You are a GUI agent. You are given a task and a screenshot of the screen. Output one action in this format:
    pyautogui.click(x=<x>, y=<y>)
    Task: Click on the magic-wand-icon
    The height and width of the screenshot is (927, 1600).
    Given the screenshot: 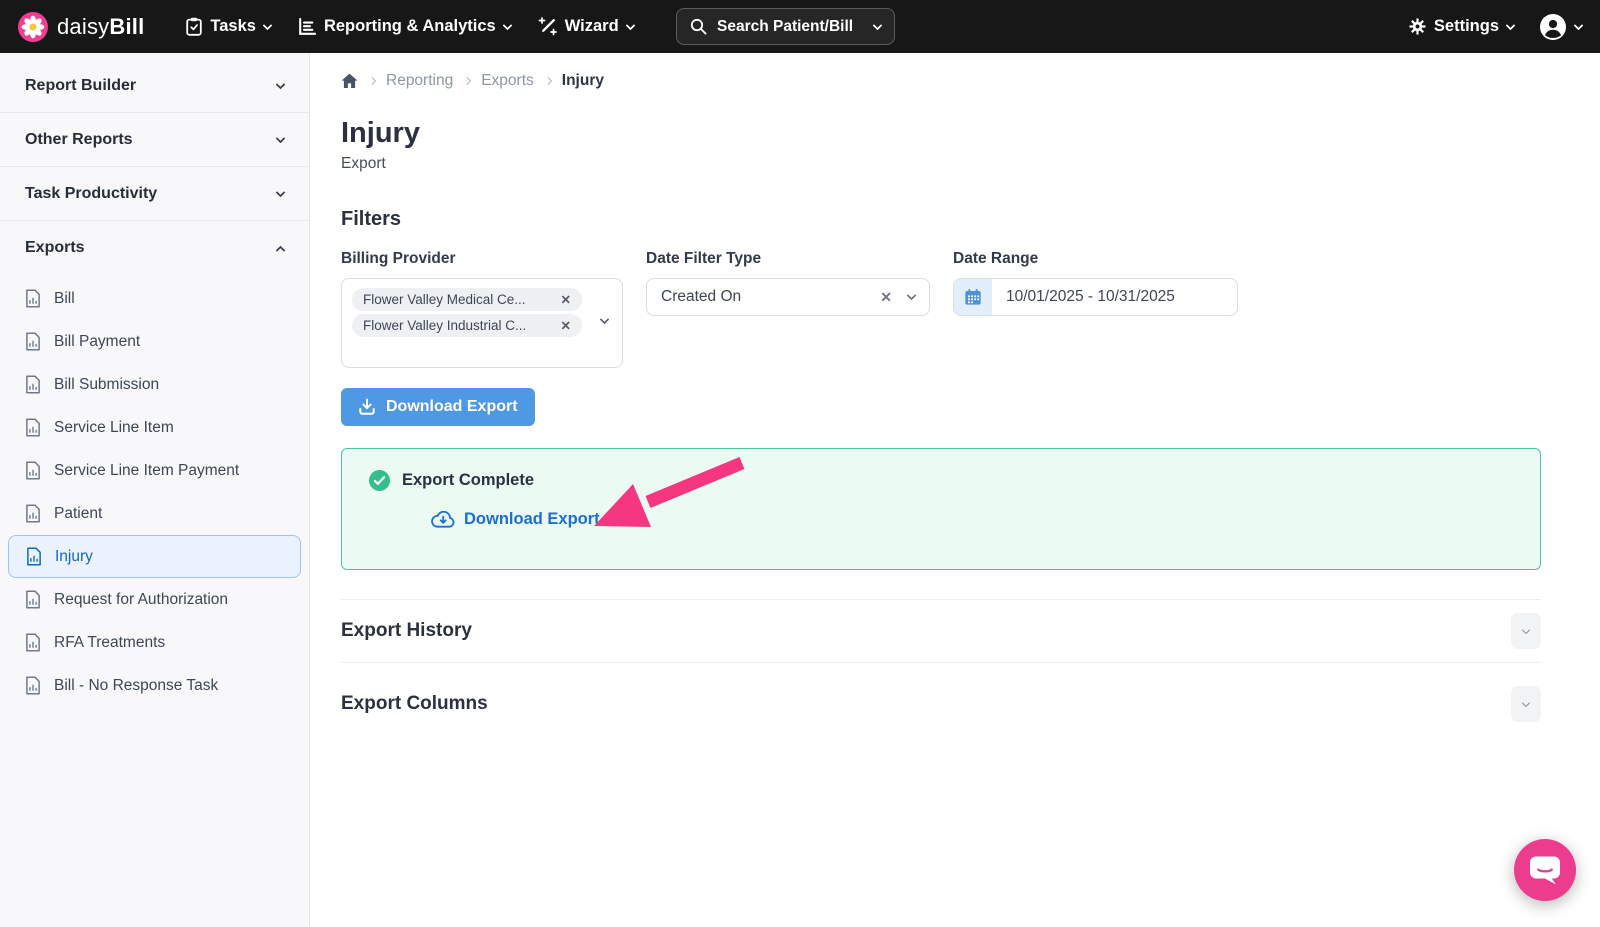 What is the action you would take?
    pyautogui.click(x=547, y=26)
    